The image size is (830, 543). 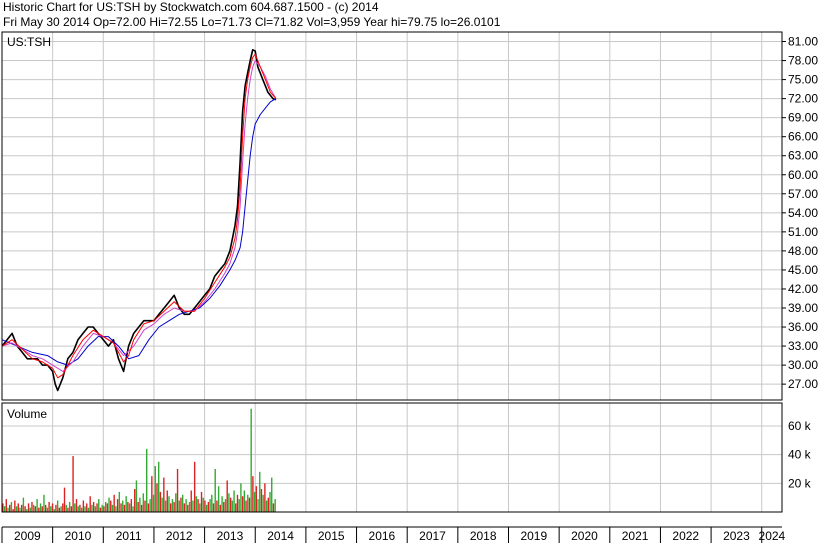 I want to click on price-tick-label: 30.00, so click(x=803, y=365).